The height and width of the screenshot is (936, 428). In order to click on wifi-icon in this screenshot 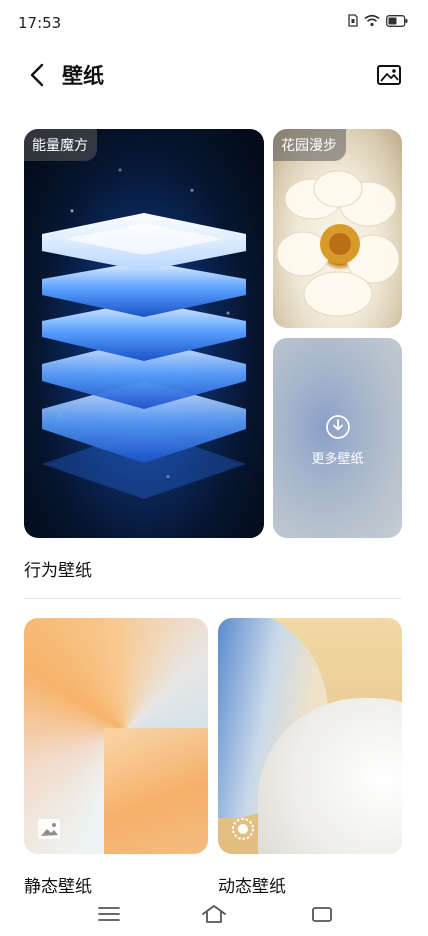, I will do `click(372, 20)`.